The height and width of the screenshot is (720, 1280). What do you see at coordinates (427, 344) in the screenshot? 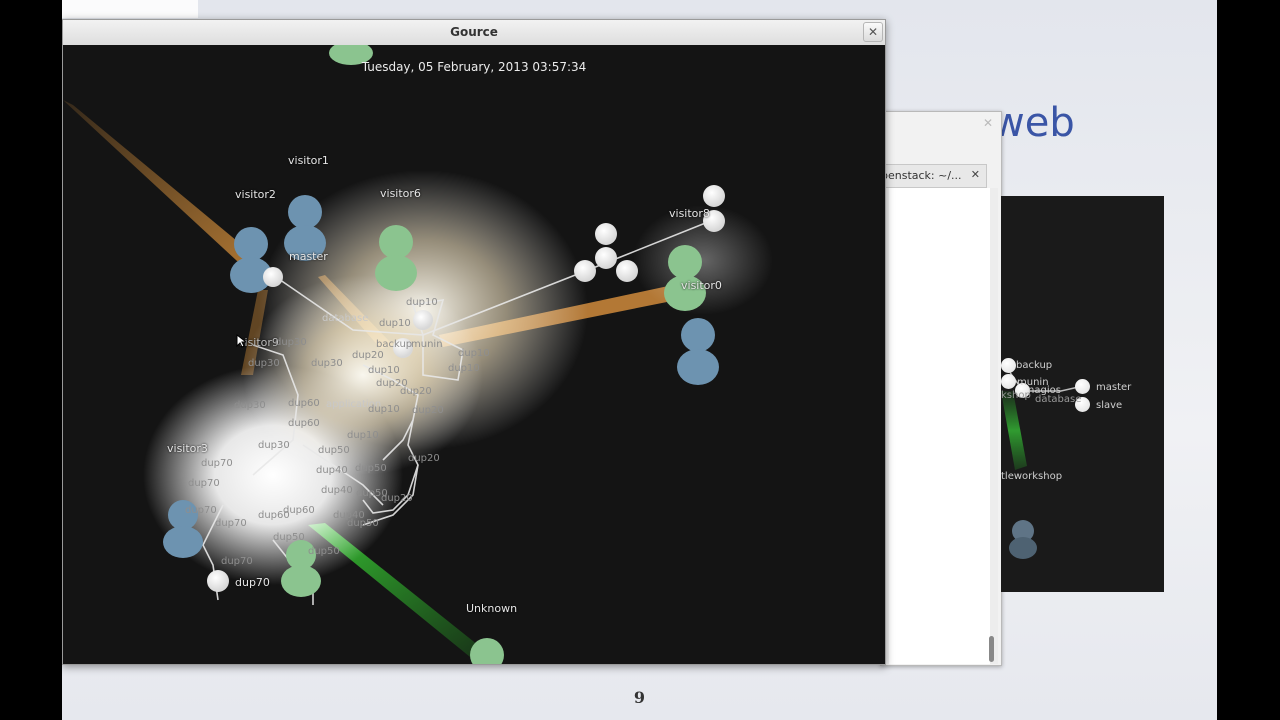
I see `dir-label-munin: munin` at bounding box center [427, 344].